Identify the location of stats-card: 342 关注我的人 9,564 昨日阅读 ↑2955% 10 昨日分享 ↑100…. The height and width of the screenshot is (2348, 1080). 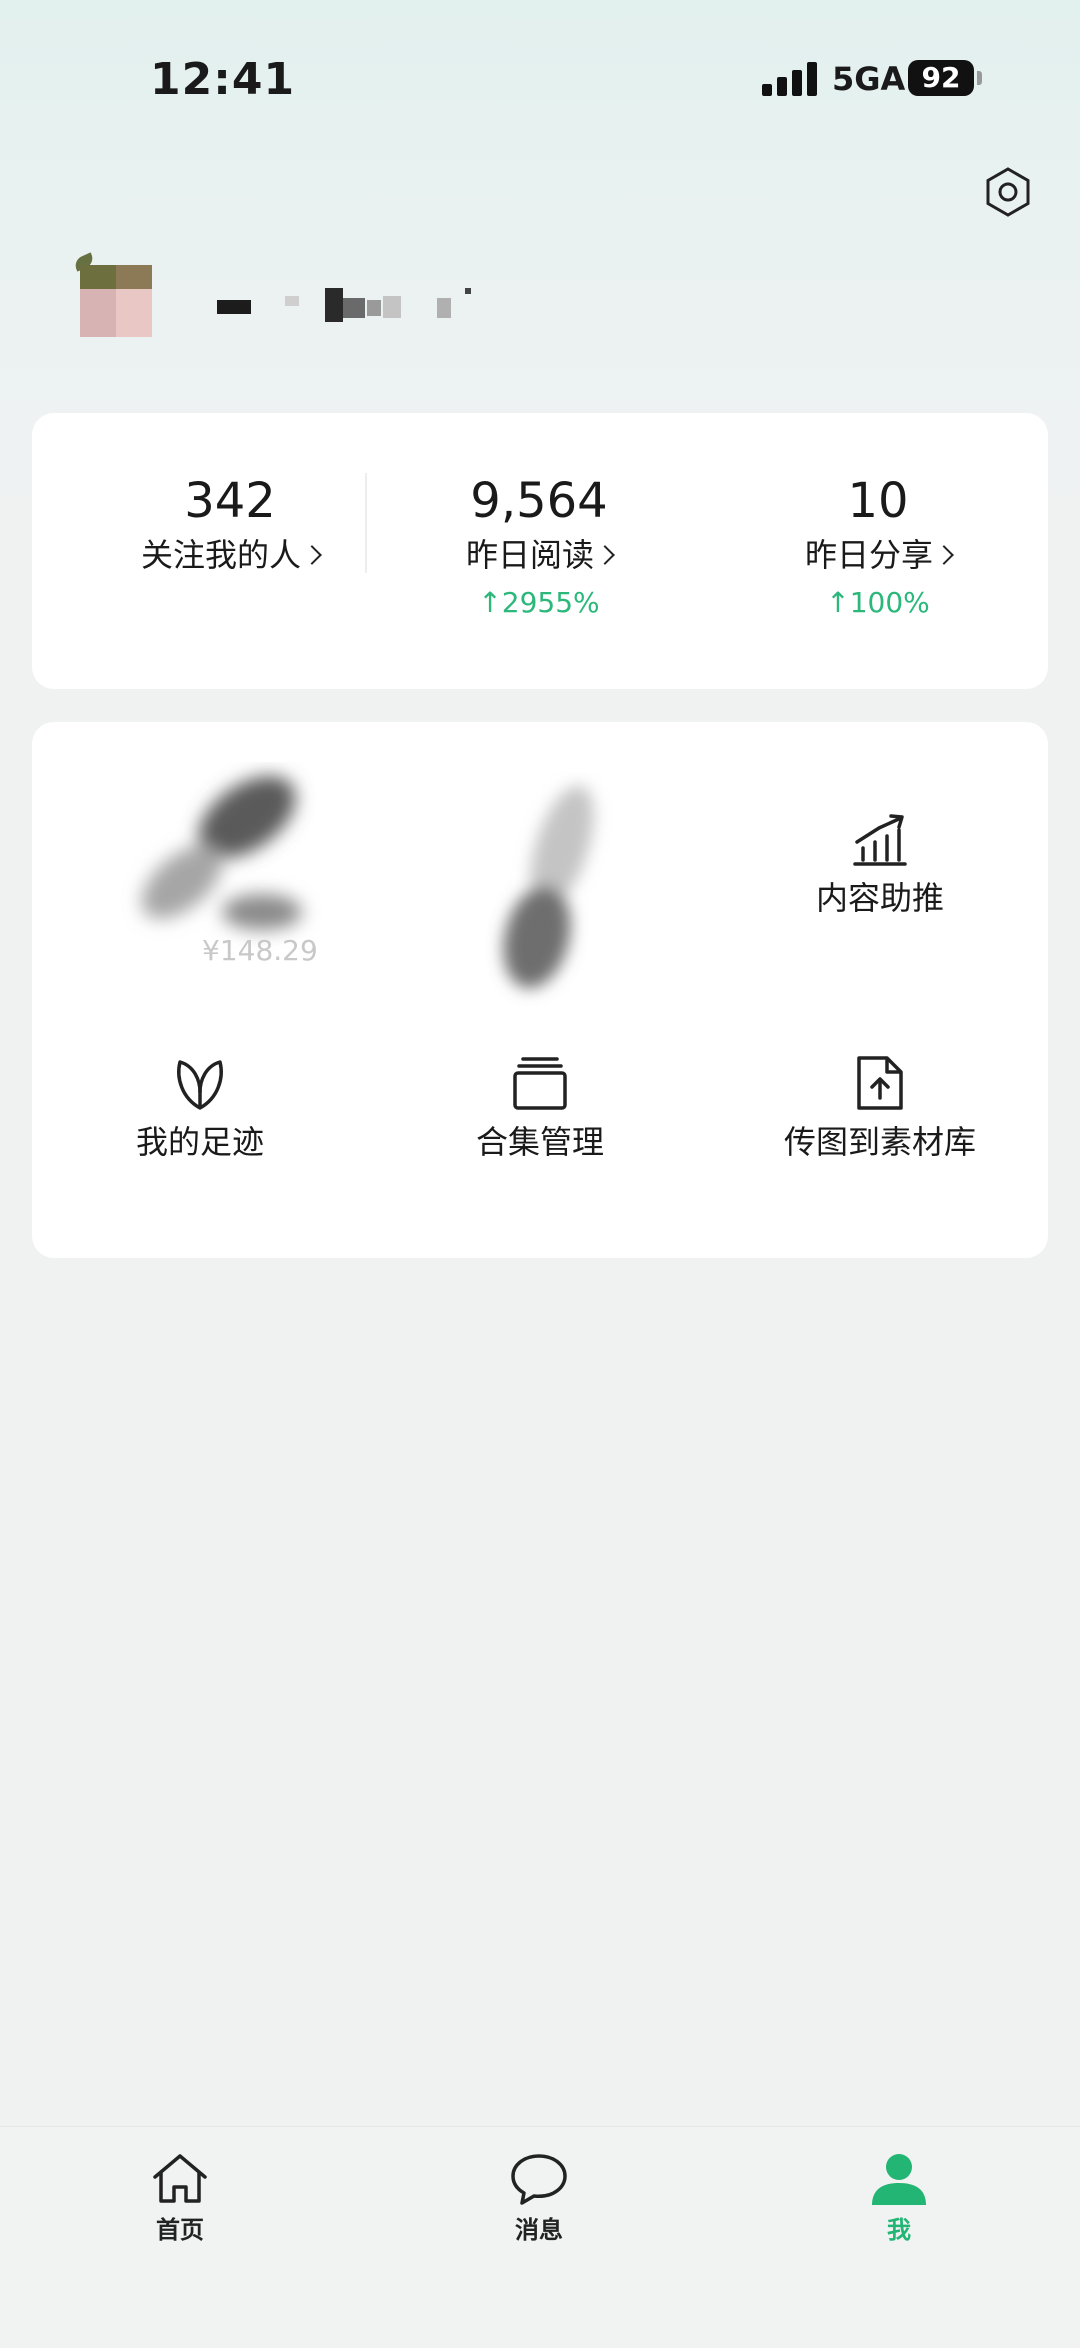
(540, 551).